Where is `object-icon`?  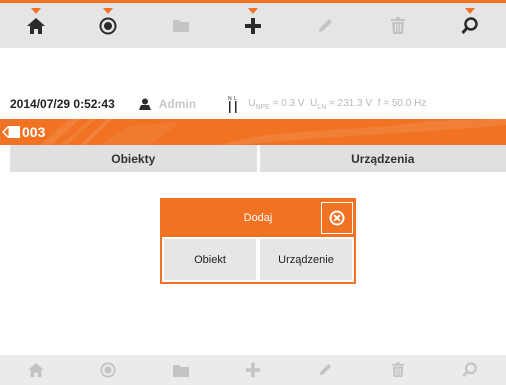 object-icon is located at coordinates (11, 132).